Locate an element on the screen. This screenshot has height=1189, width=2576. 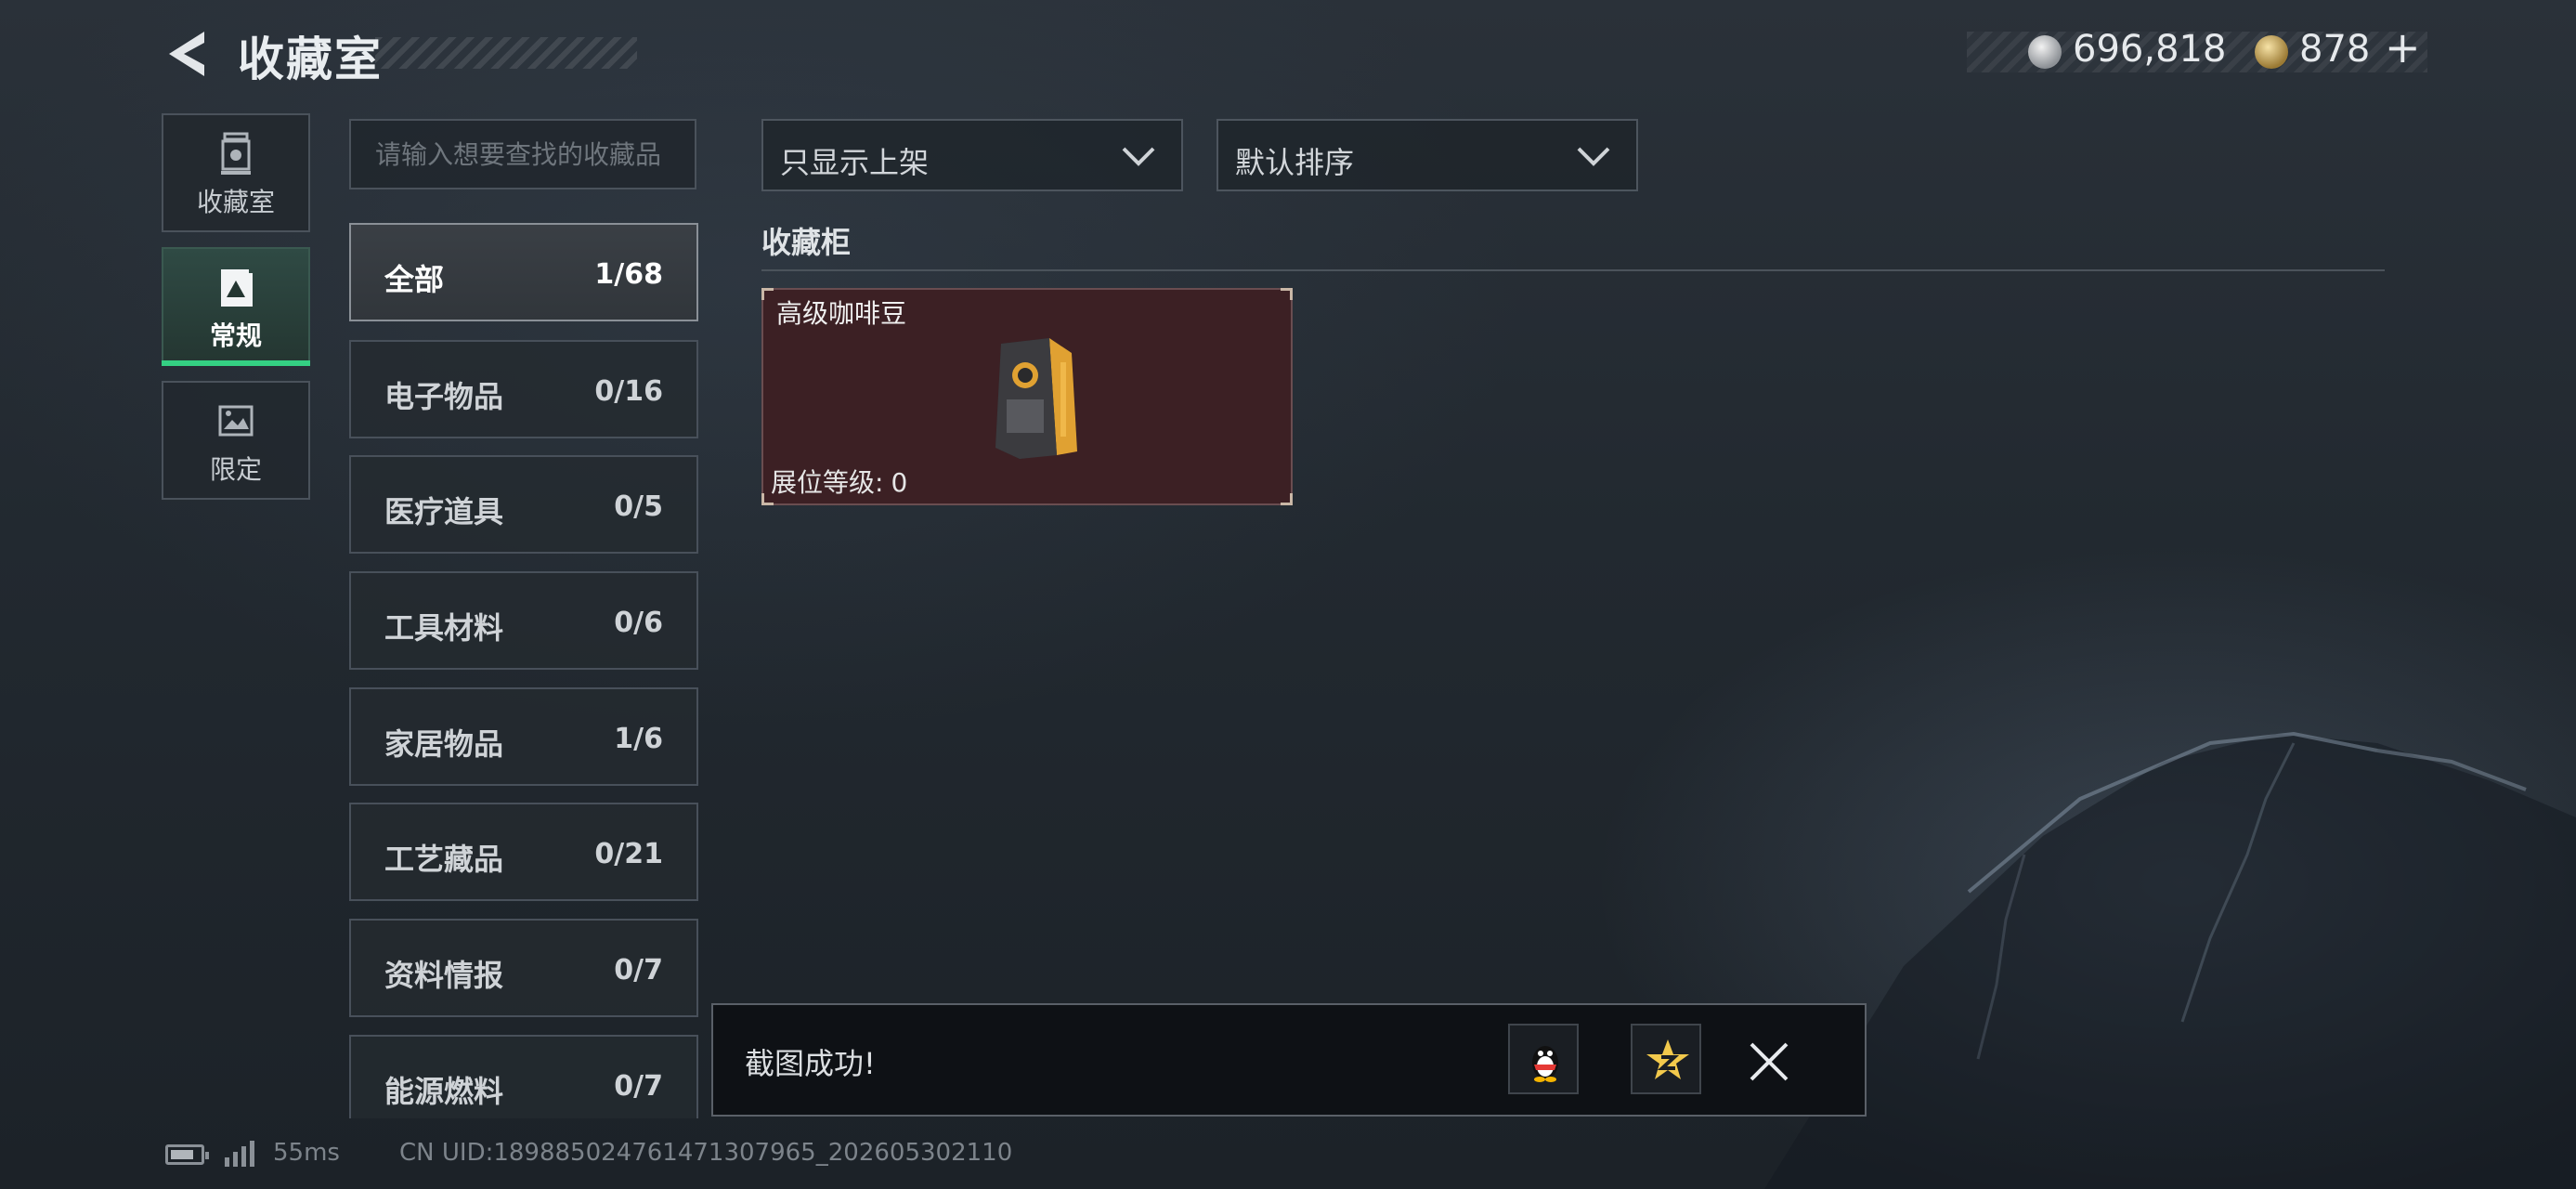
signal-strength-icon is located at coordinates (240, 1154).